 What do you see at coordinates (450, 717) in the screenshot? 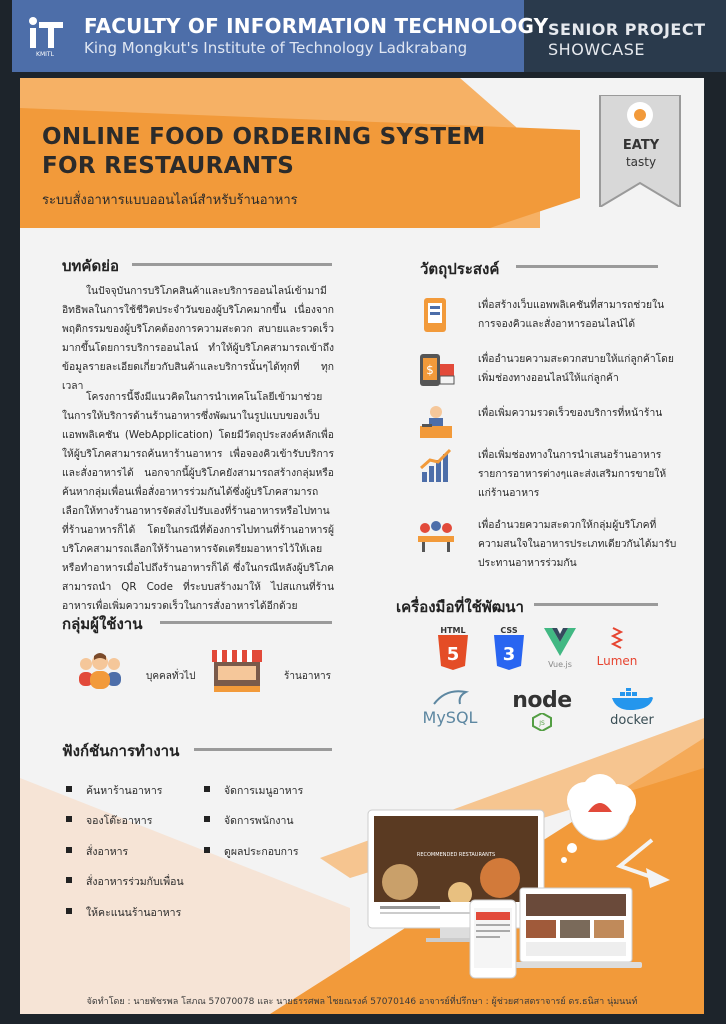
I see `mysql-label: MySQL` at bounding box center [450, 717].